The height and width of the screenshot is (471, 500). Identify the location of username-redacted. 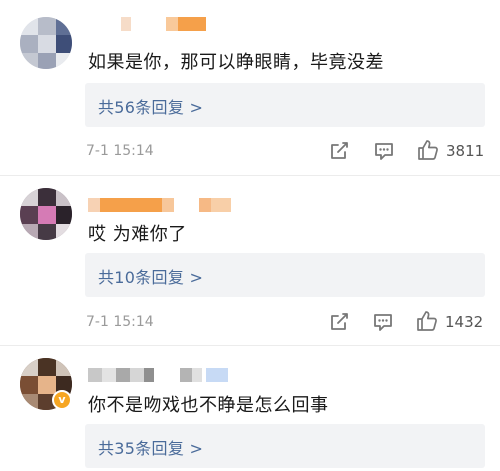
(160, 375).